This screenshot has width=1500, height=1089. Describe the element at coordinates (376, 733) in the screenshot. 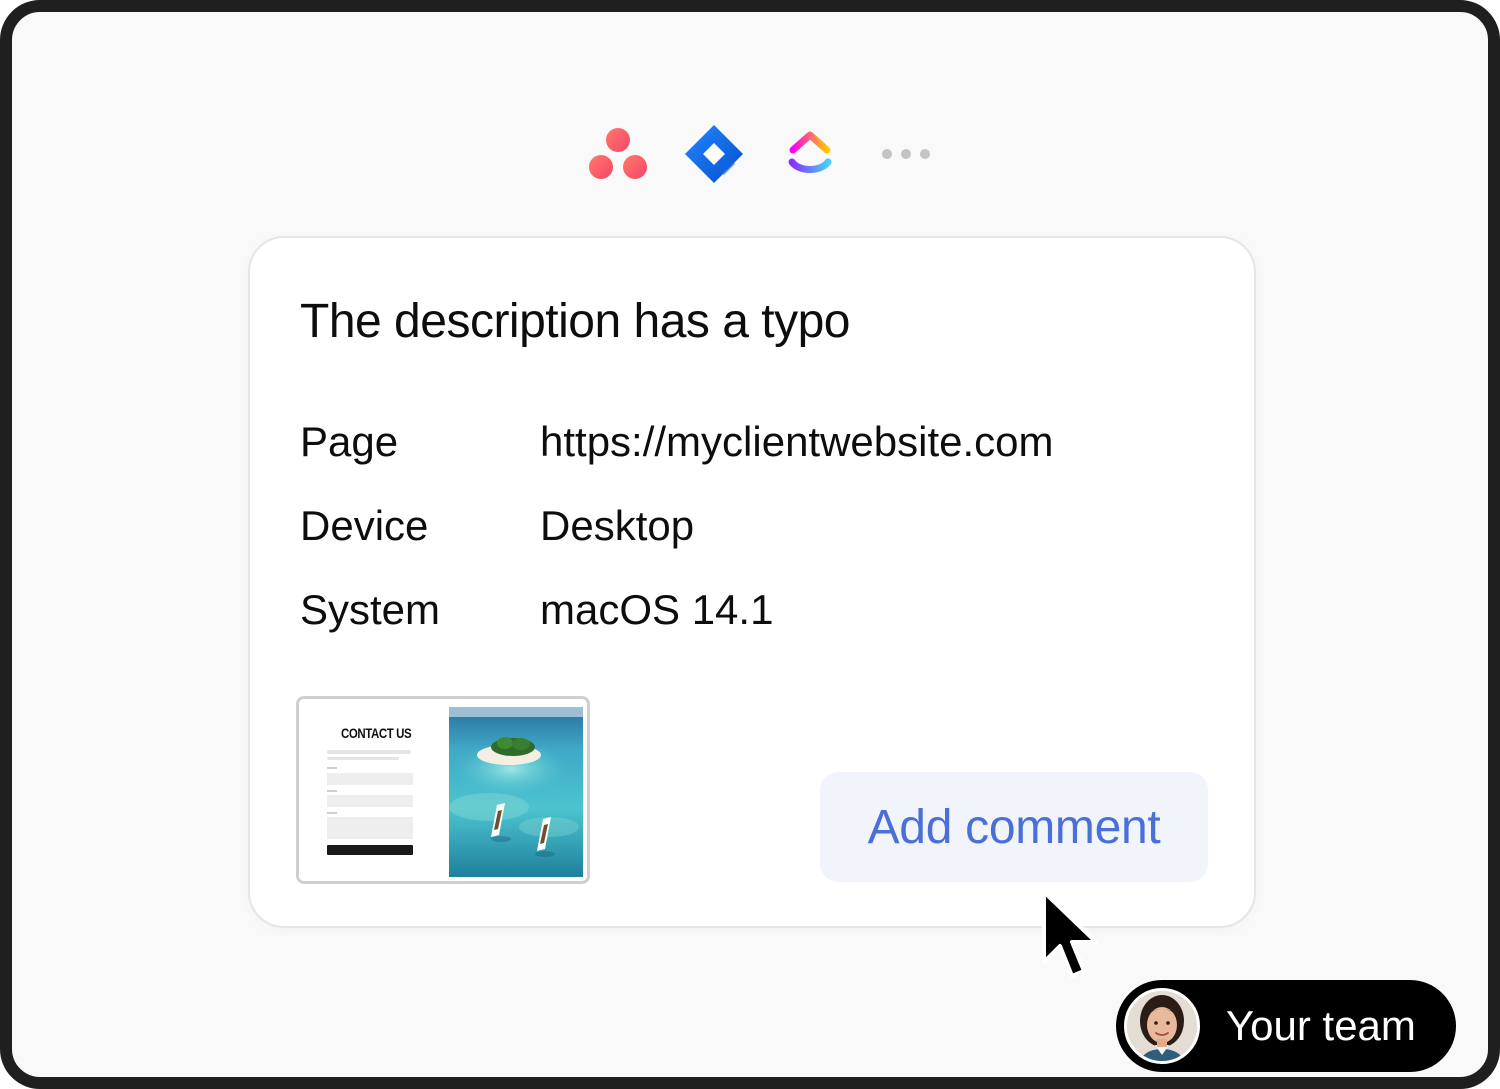

I see `form-title: CONTACT US` at that location.